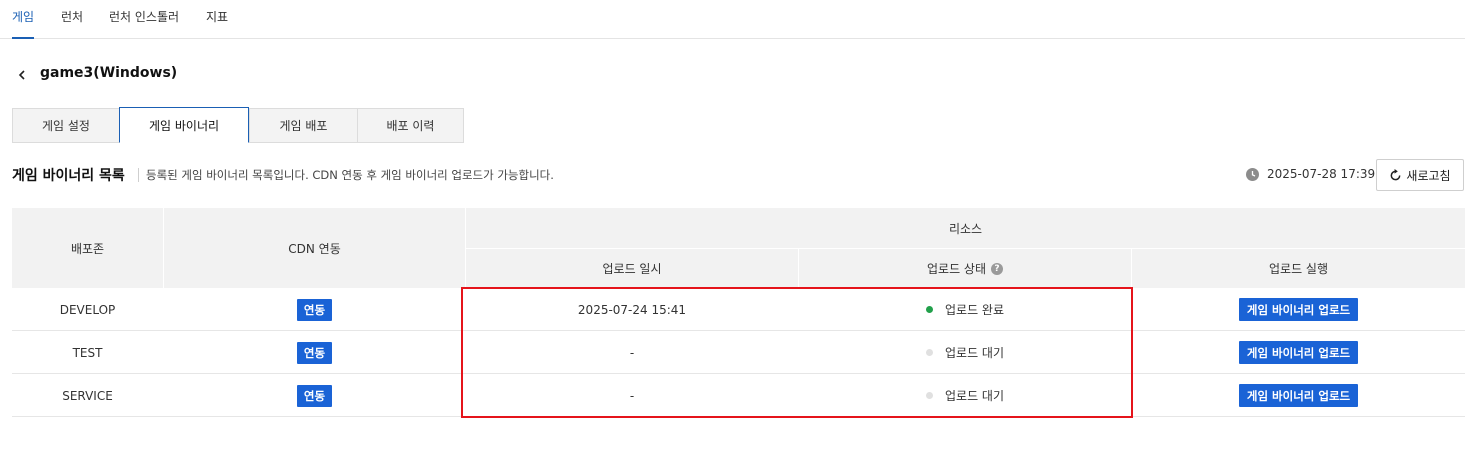 The image size is (1479, 457). Describe the element at coordinates (974, 310) in the screenshot. I see `status-label: 업로드 완료` at that location.